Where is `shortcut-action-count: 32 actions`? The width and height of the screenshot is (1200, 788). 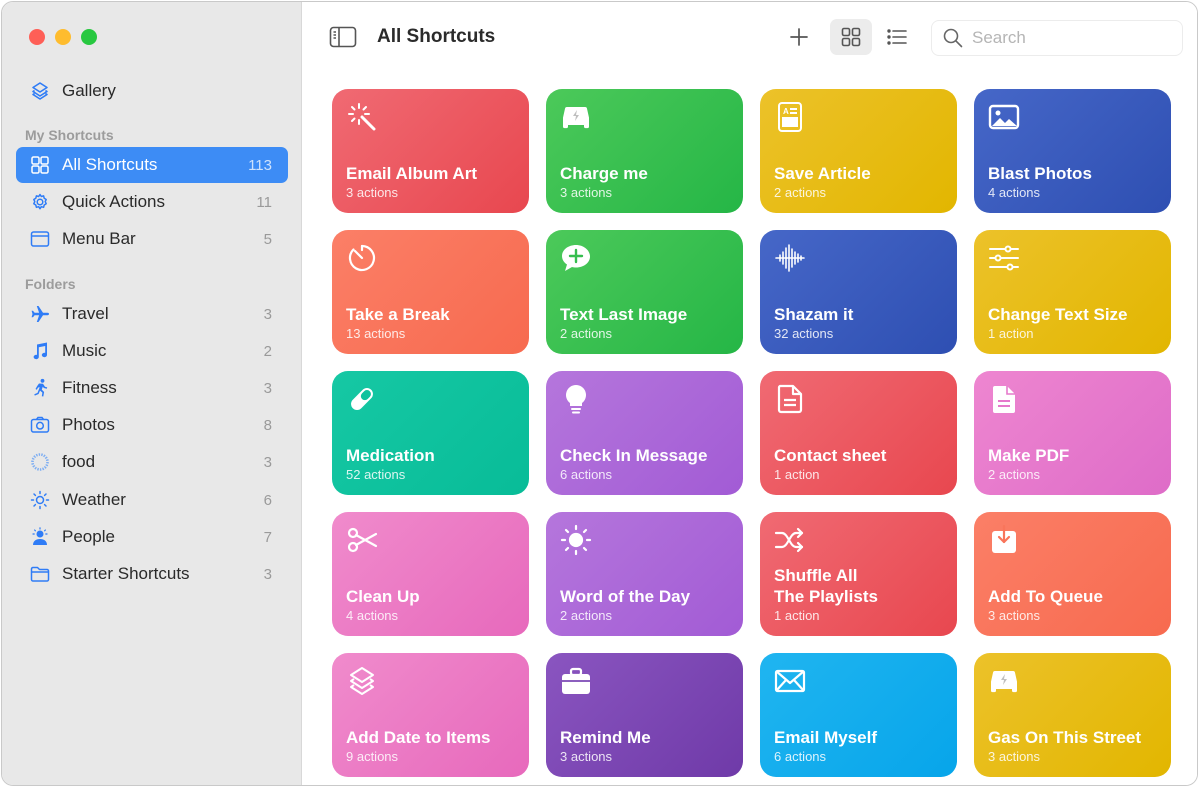
shortcut-action-count: 32 actions is located at coordinates (804, 333).